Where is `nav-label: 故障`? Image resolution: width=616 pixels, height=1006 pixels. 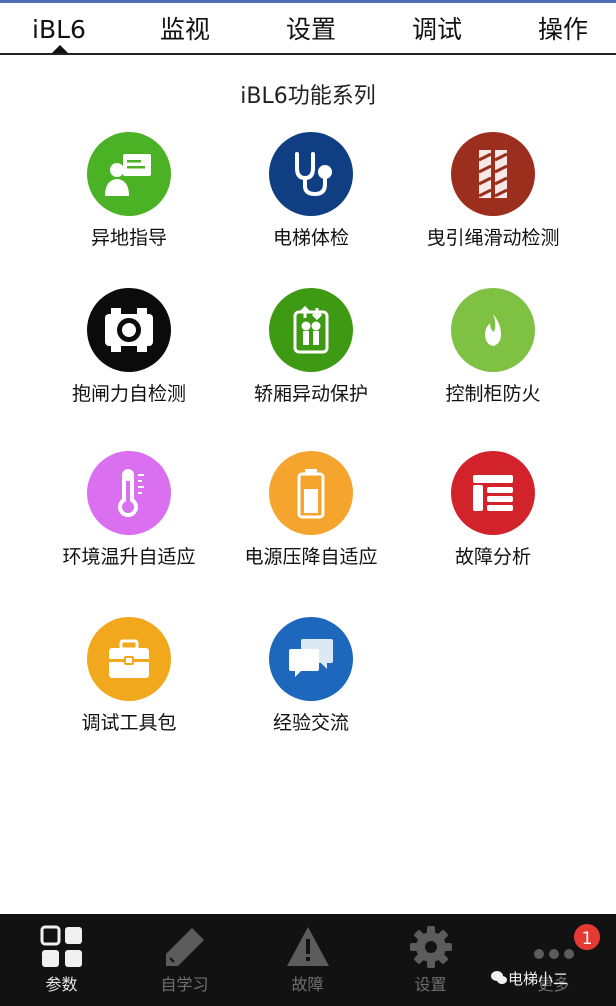
nav-label: 故障 is located at coordinates (307, 984).